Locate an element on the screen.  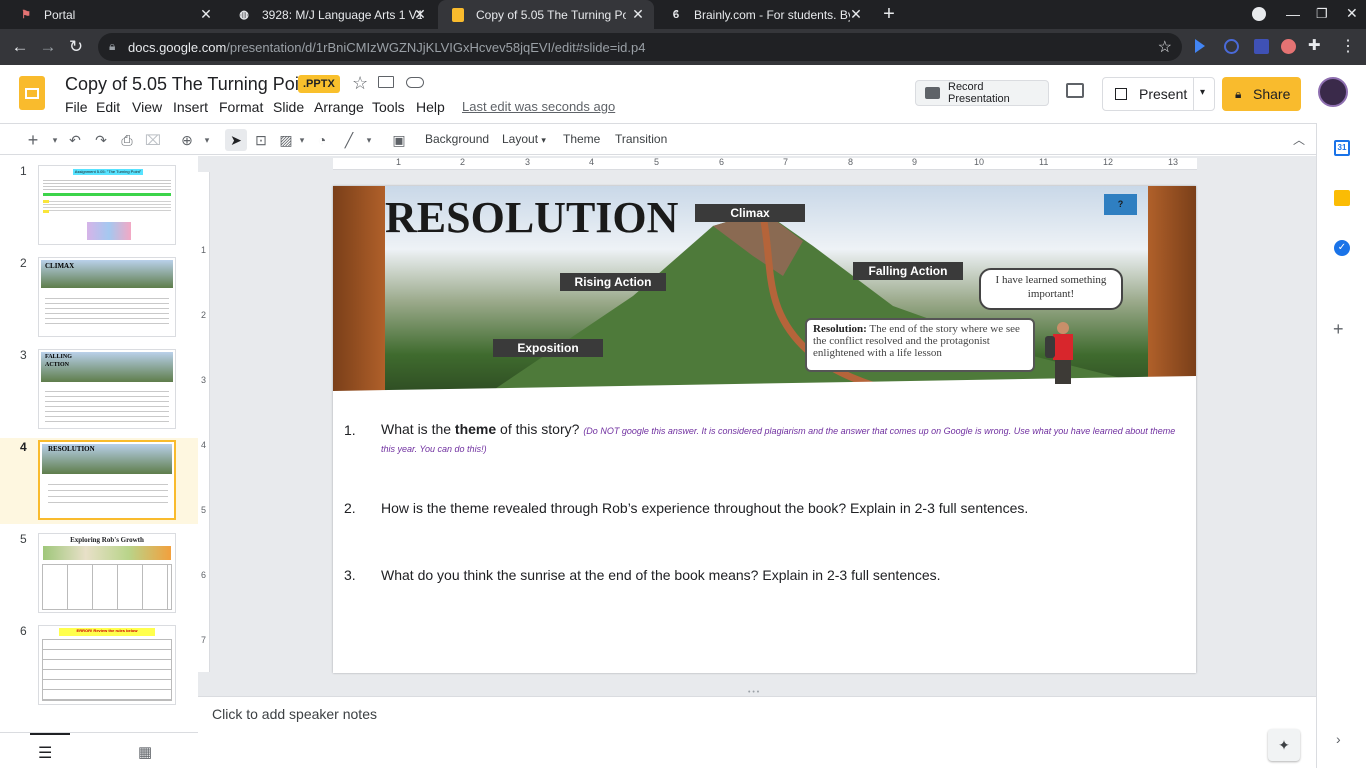
menu-view: View is located at coordinates (147, 107).